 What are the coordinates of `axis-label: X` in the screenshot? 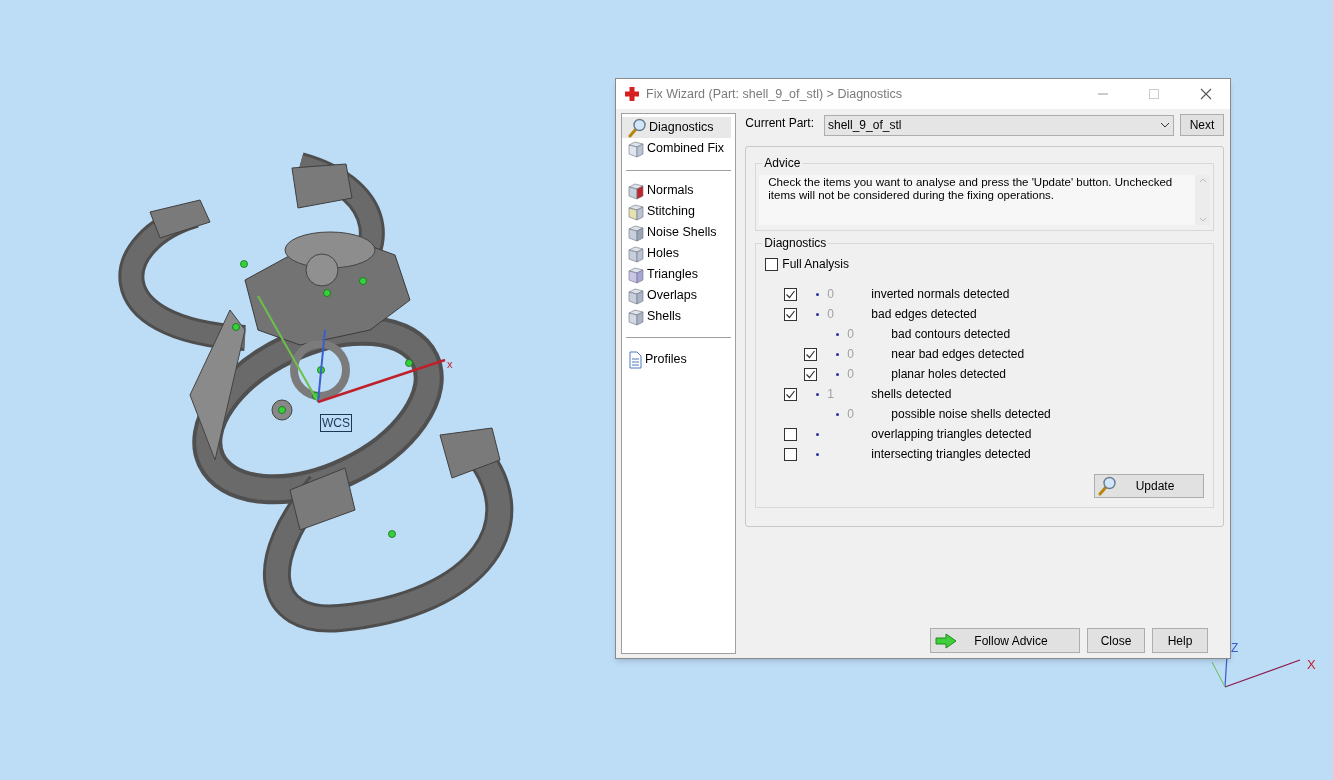 It's located at (1311, 664).